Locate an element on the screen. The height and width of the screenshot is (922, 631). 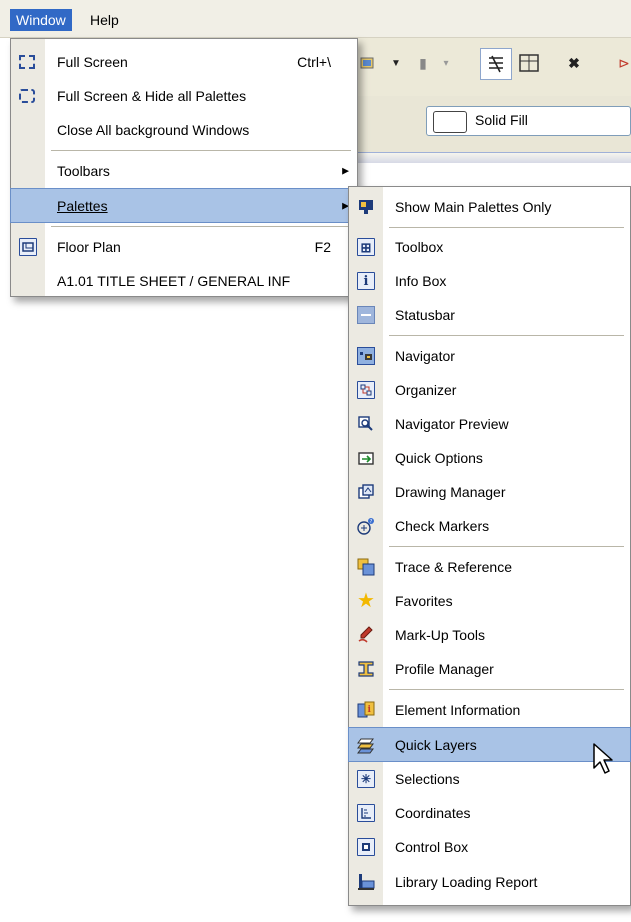
dropdown-arrow-icon: ▼ is located at coordinates (396, 63).